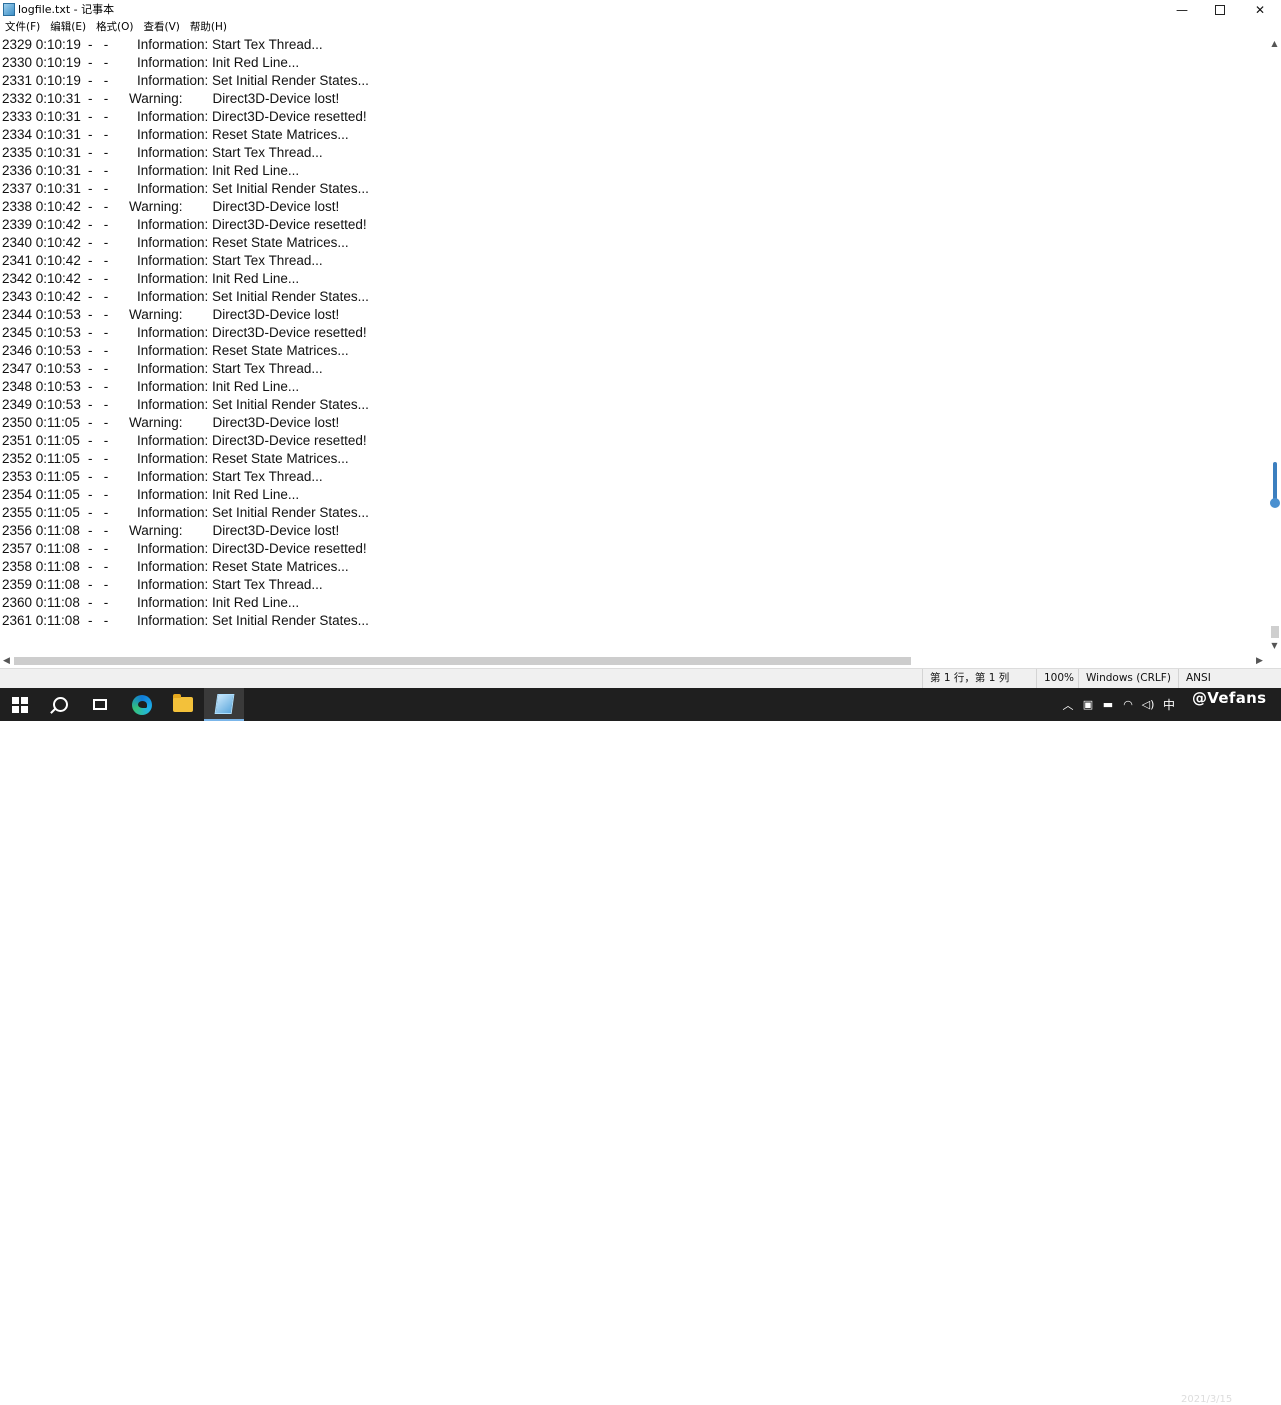  Describe the element at coordinates (22, 27) in the screenshot. I see `menu-file: 文件(F)` at that location.